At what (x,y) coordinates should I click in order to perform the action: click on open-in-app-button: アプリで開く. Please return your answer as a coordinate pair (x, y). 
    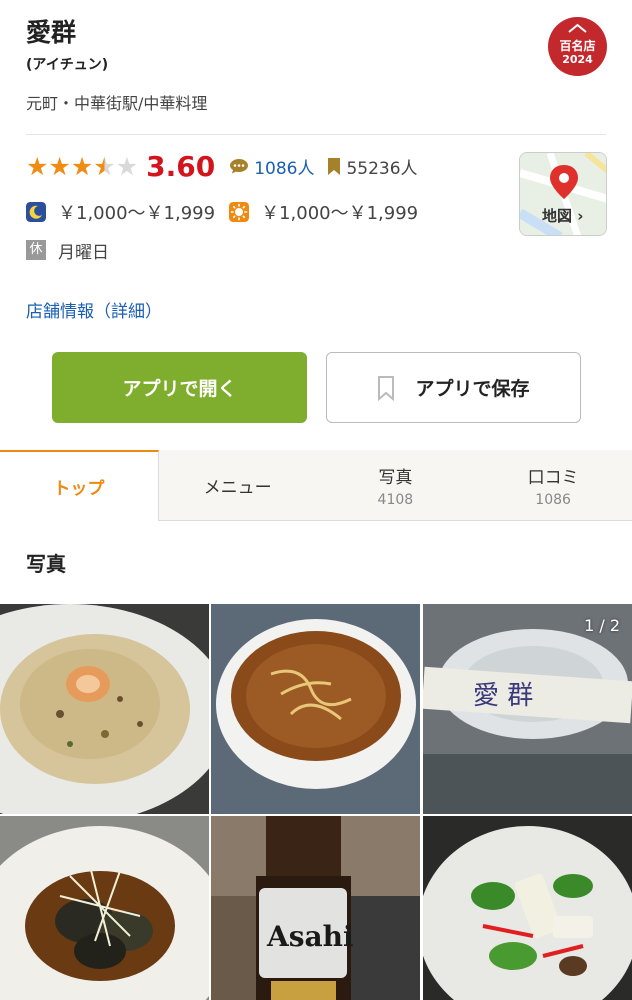
    Looking at the image, I should click on (179, 387).